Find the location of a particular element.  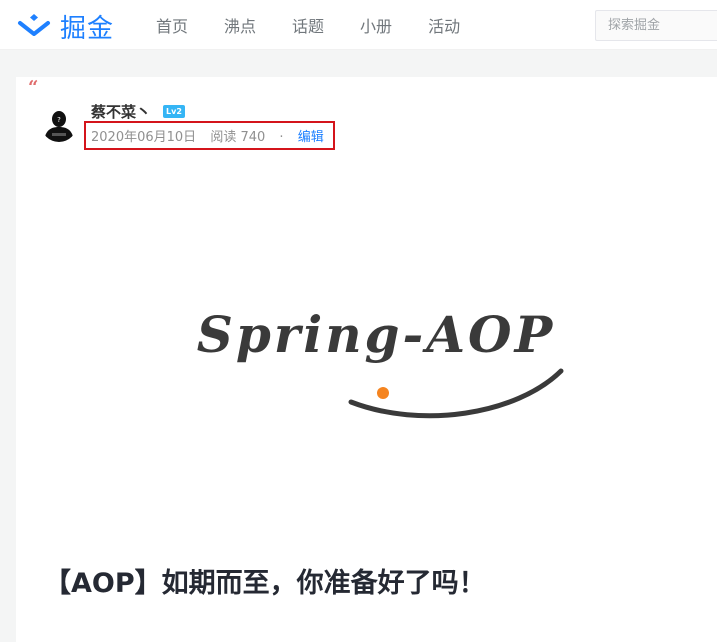

cover-image: Spring-AOP is located at coordinates (380, 362).